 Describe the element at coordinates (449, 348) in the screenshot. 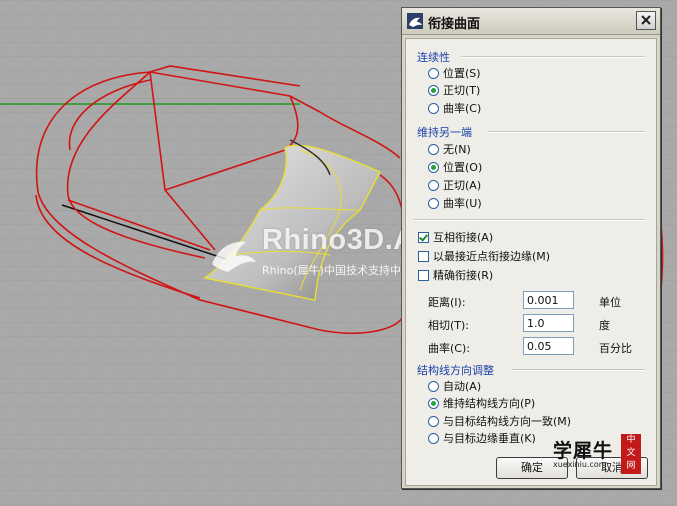

I see `curvature-label: 曲率(C):` at that location.